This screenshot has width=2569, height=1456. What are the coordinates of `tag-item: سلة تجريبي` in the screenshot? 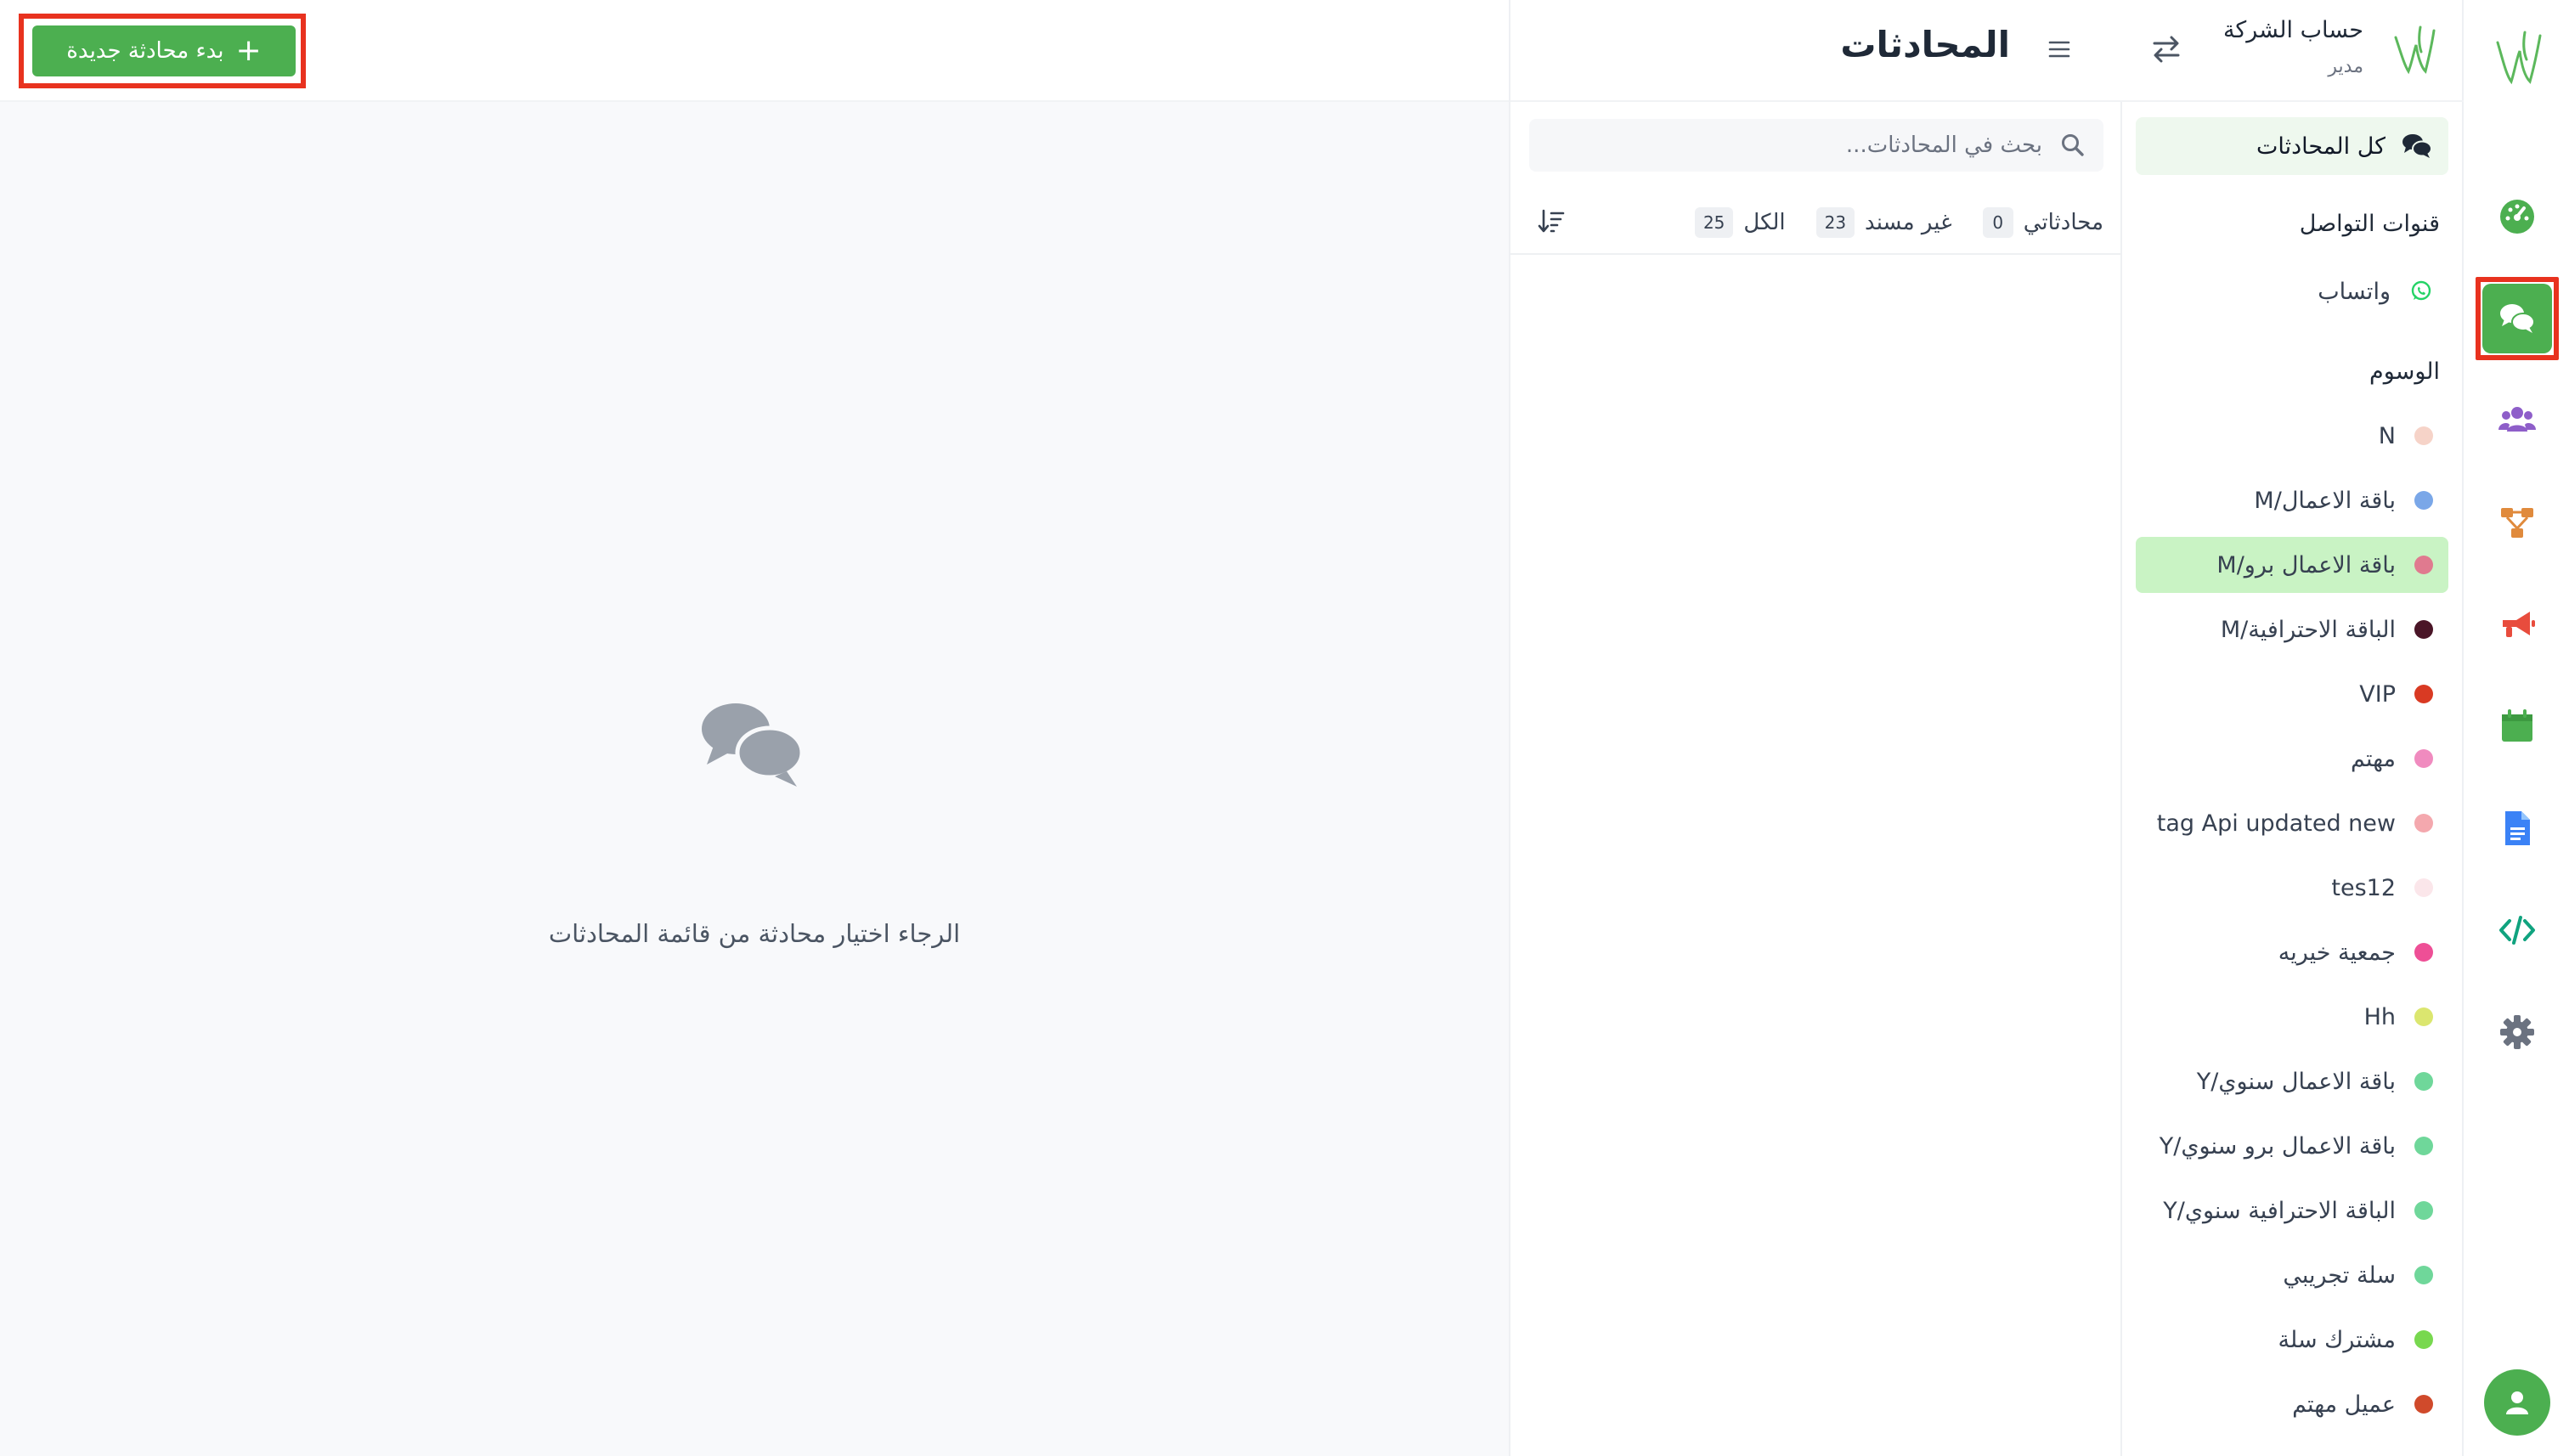 It's located at (2292, 1275).